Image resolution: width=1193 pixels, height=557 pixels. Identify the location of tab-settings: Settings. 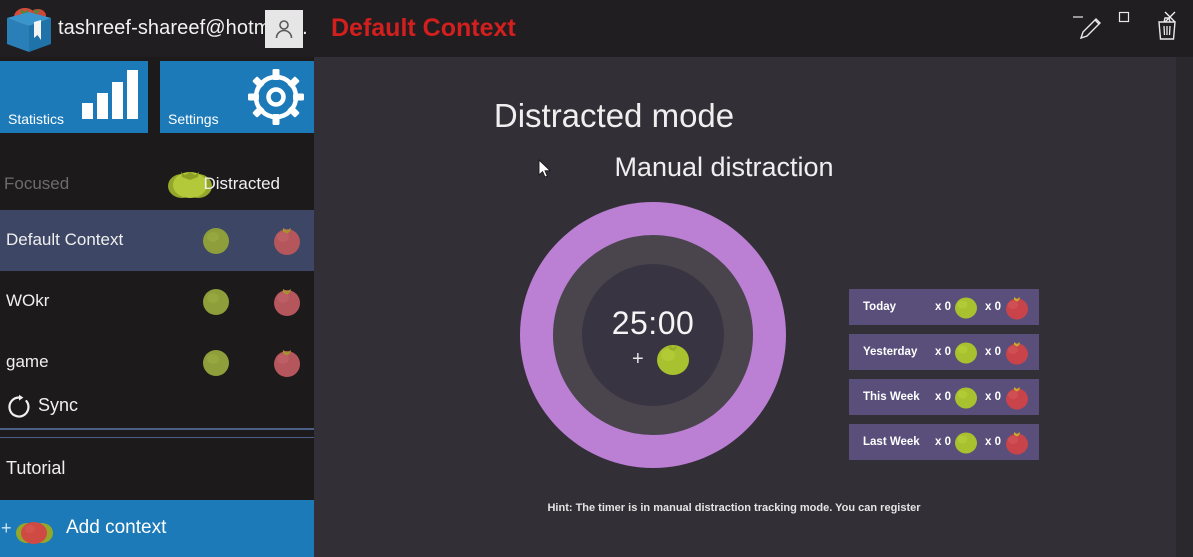
(237, 97).